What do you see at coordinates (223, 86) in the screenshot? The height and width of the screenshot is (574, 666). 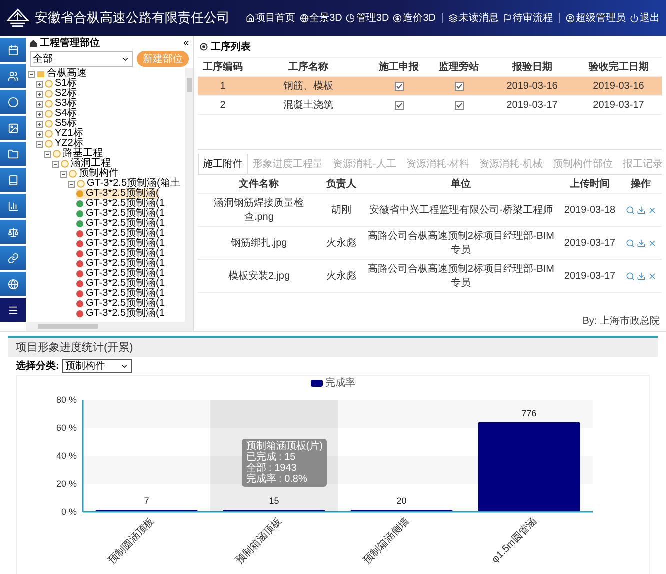 I see `table-cell-text: 1` at bounding box center [223, 86].